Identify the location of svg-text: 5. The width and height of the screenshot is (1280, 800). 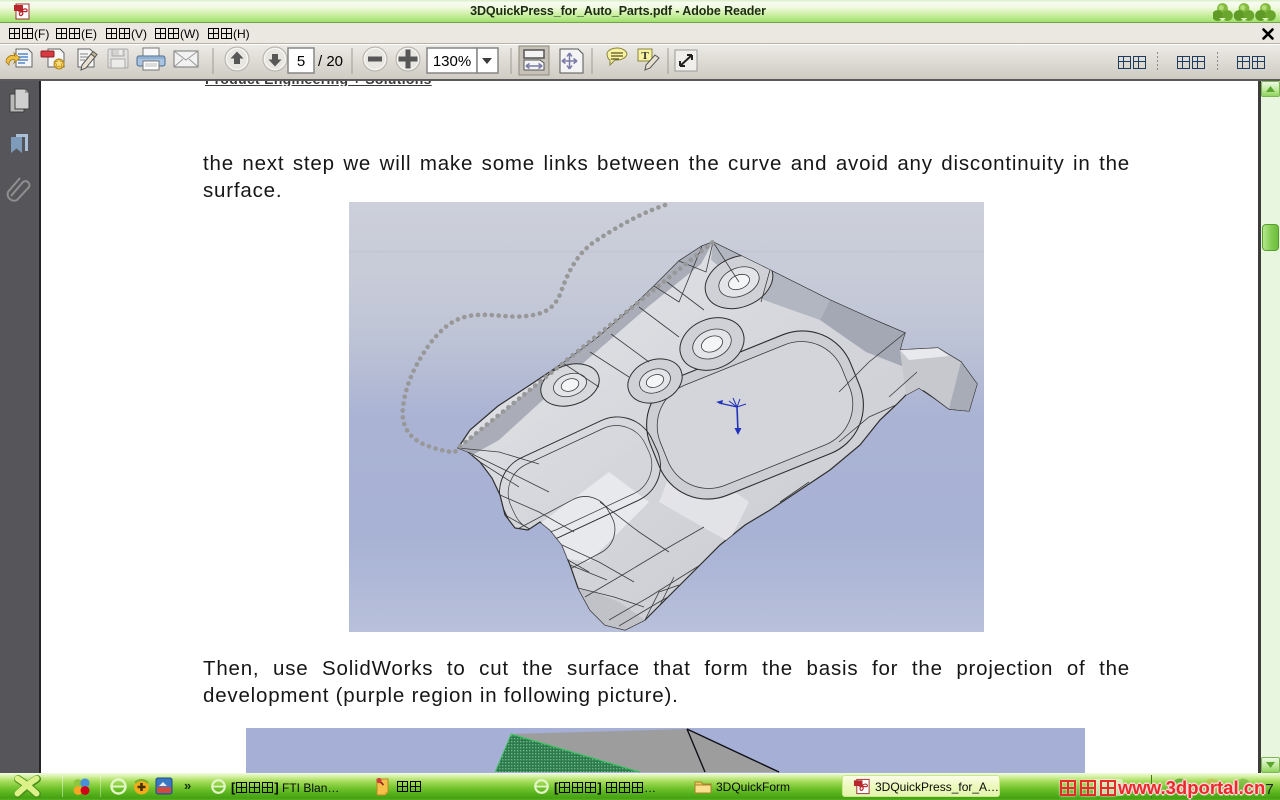
(301, 61).